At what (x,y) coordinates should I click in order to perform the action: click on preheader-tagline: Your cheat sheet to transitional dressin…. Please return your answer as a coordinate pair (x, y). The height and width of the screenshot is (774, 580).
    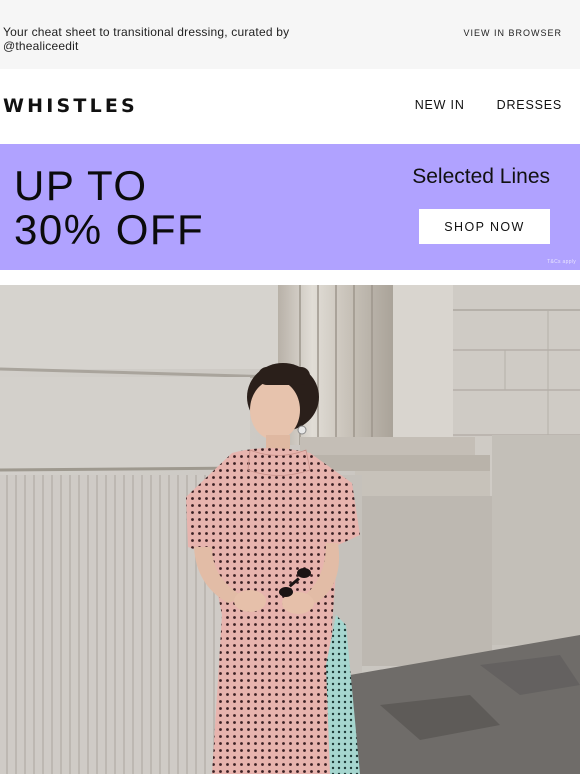
    Looking at the image, I should click on (146, 39).